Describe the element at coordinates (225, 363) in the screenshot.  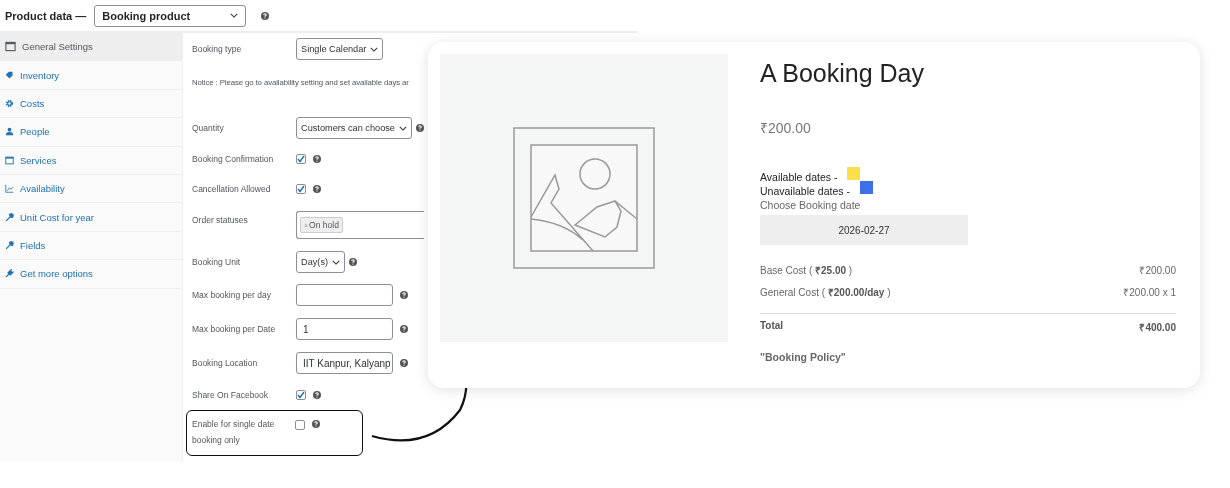
I see `field-label: Booking Location` at that location.